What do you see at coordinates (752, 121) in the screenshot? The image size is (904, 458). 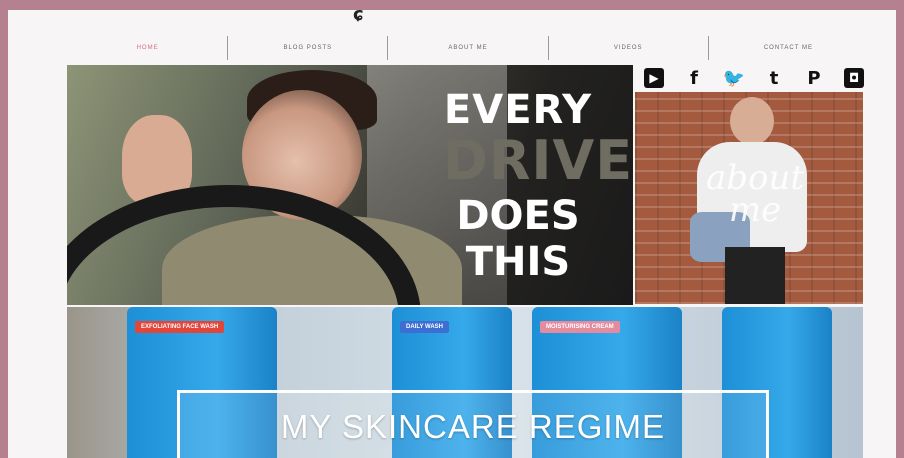 I see `person-head-shape` at bounding box center [752, 121].